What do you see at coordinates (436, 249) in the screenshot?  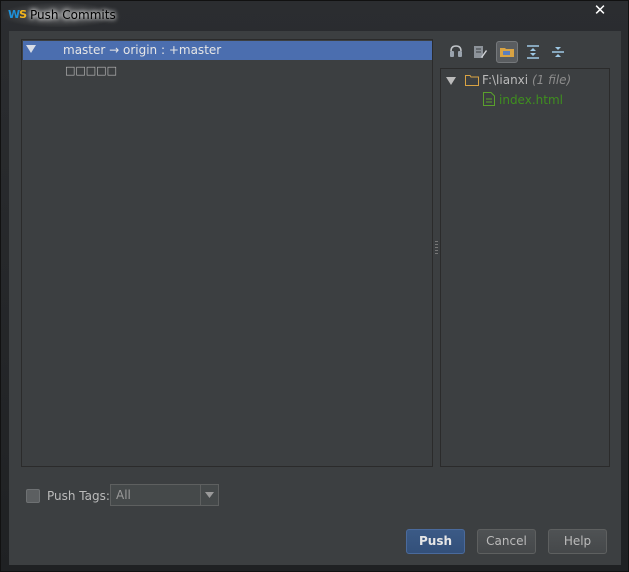 I see `panel-splitter` at bounding box center [436, 249].